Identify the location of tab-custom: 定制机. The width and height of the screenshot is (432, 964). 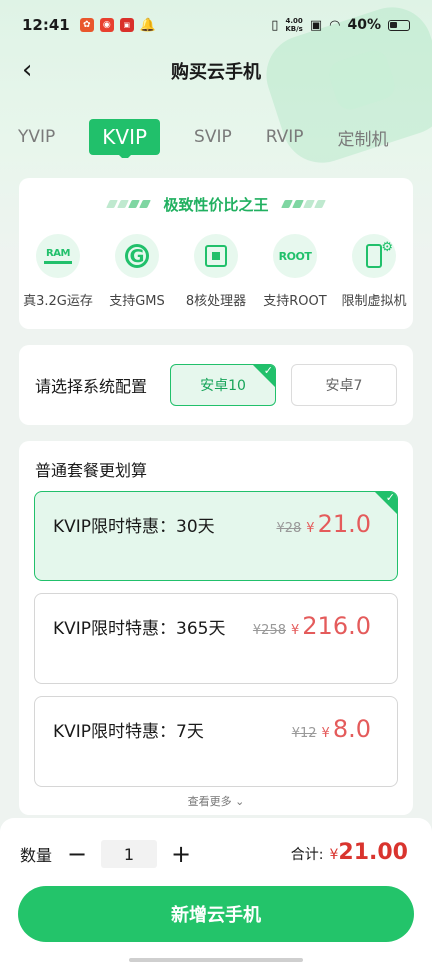
(363, 137).